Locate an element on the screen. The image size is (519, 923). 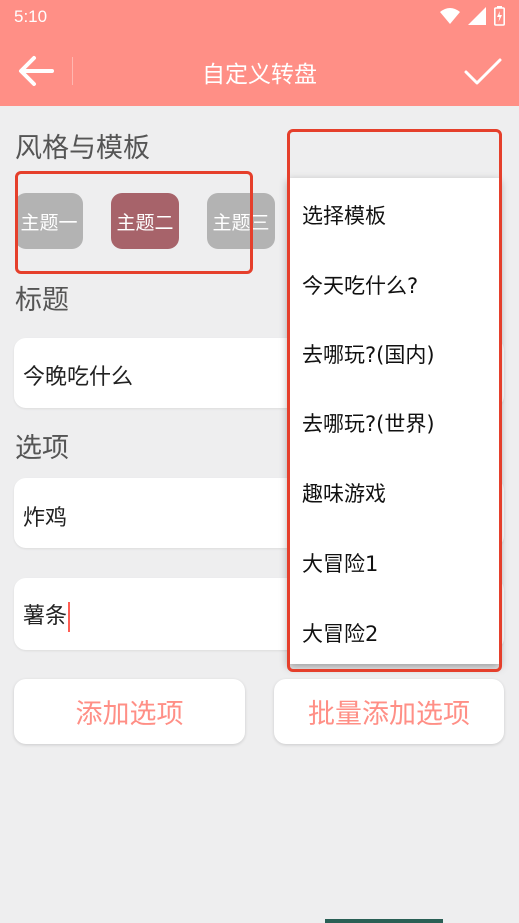
batch-add-options-button: 批量添加选项 is located at coordinates (389, 711).